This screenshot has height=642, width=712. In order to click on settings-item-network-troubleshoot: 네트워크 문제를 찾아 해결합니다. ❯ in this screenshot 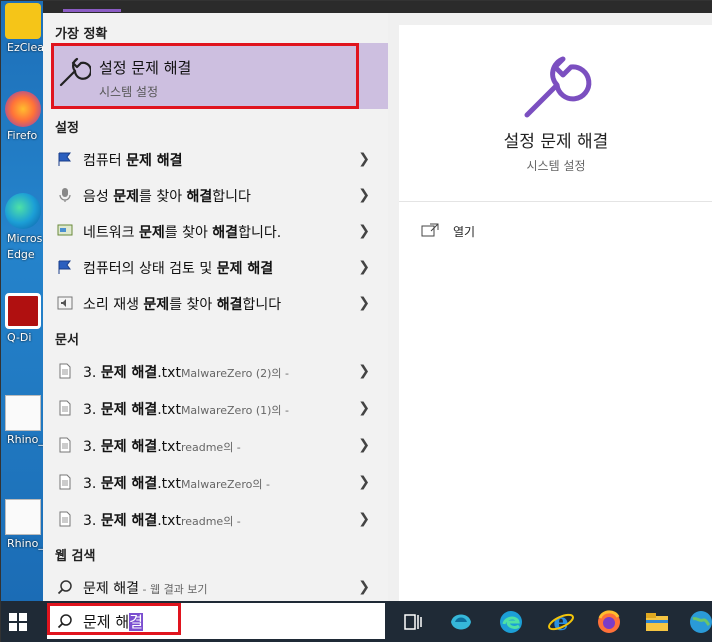, I will do `click(215, 231)`.